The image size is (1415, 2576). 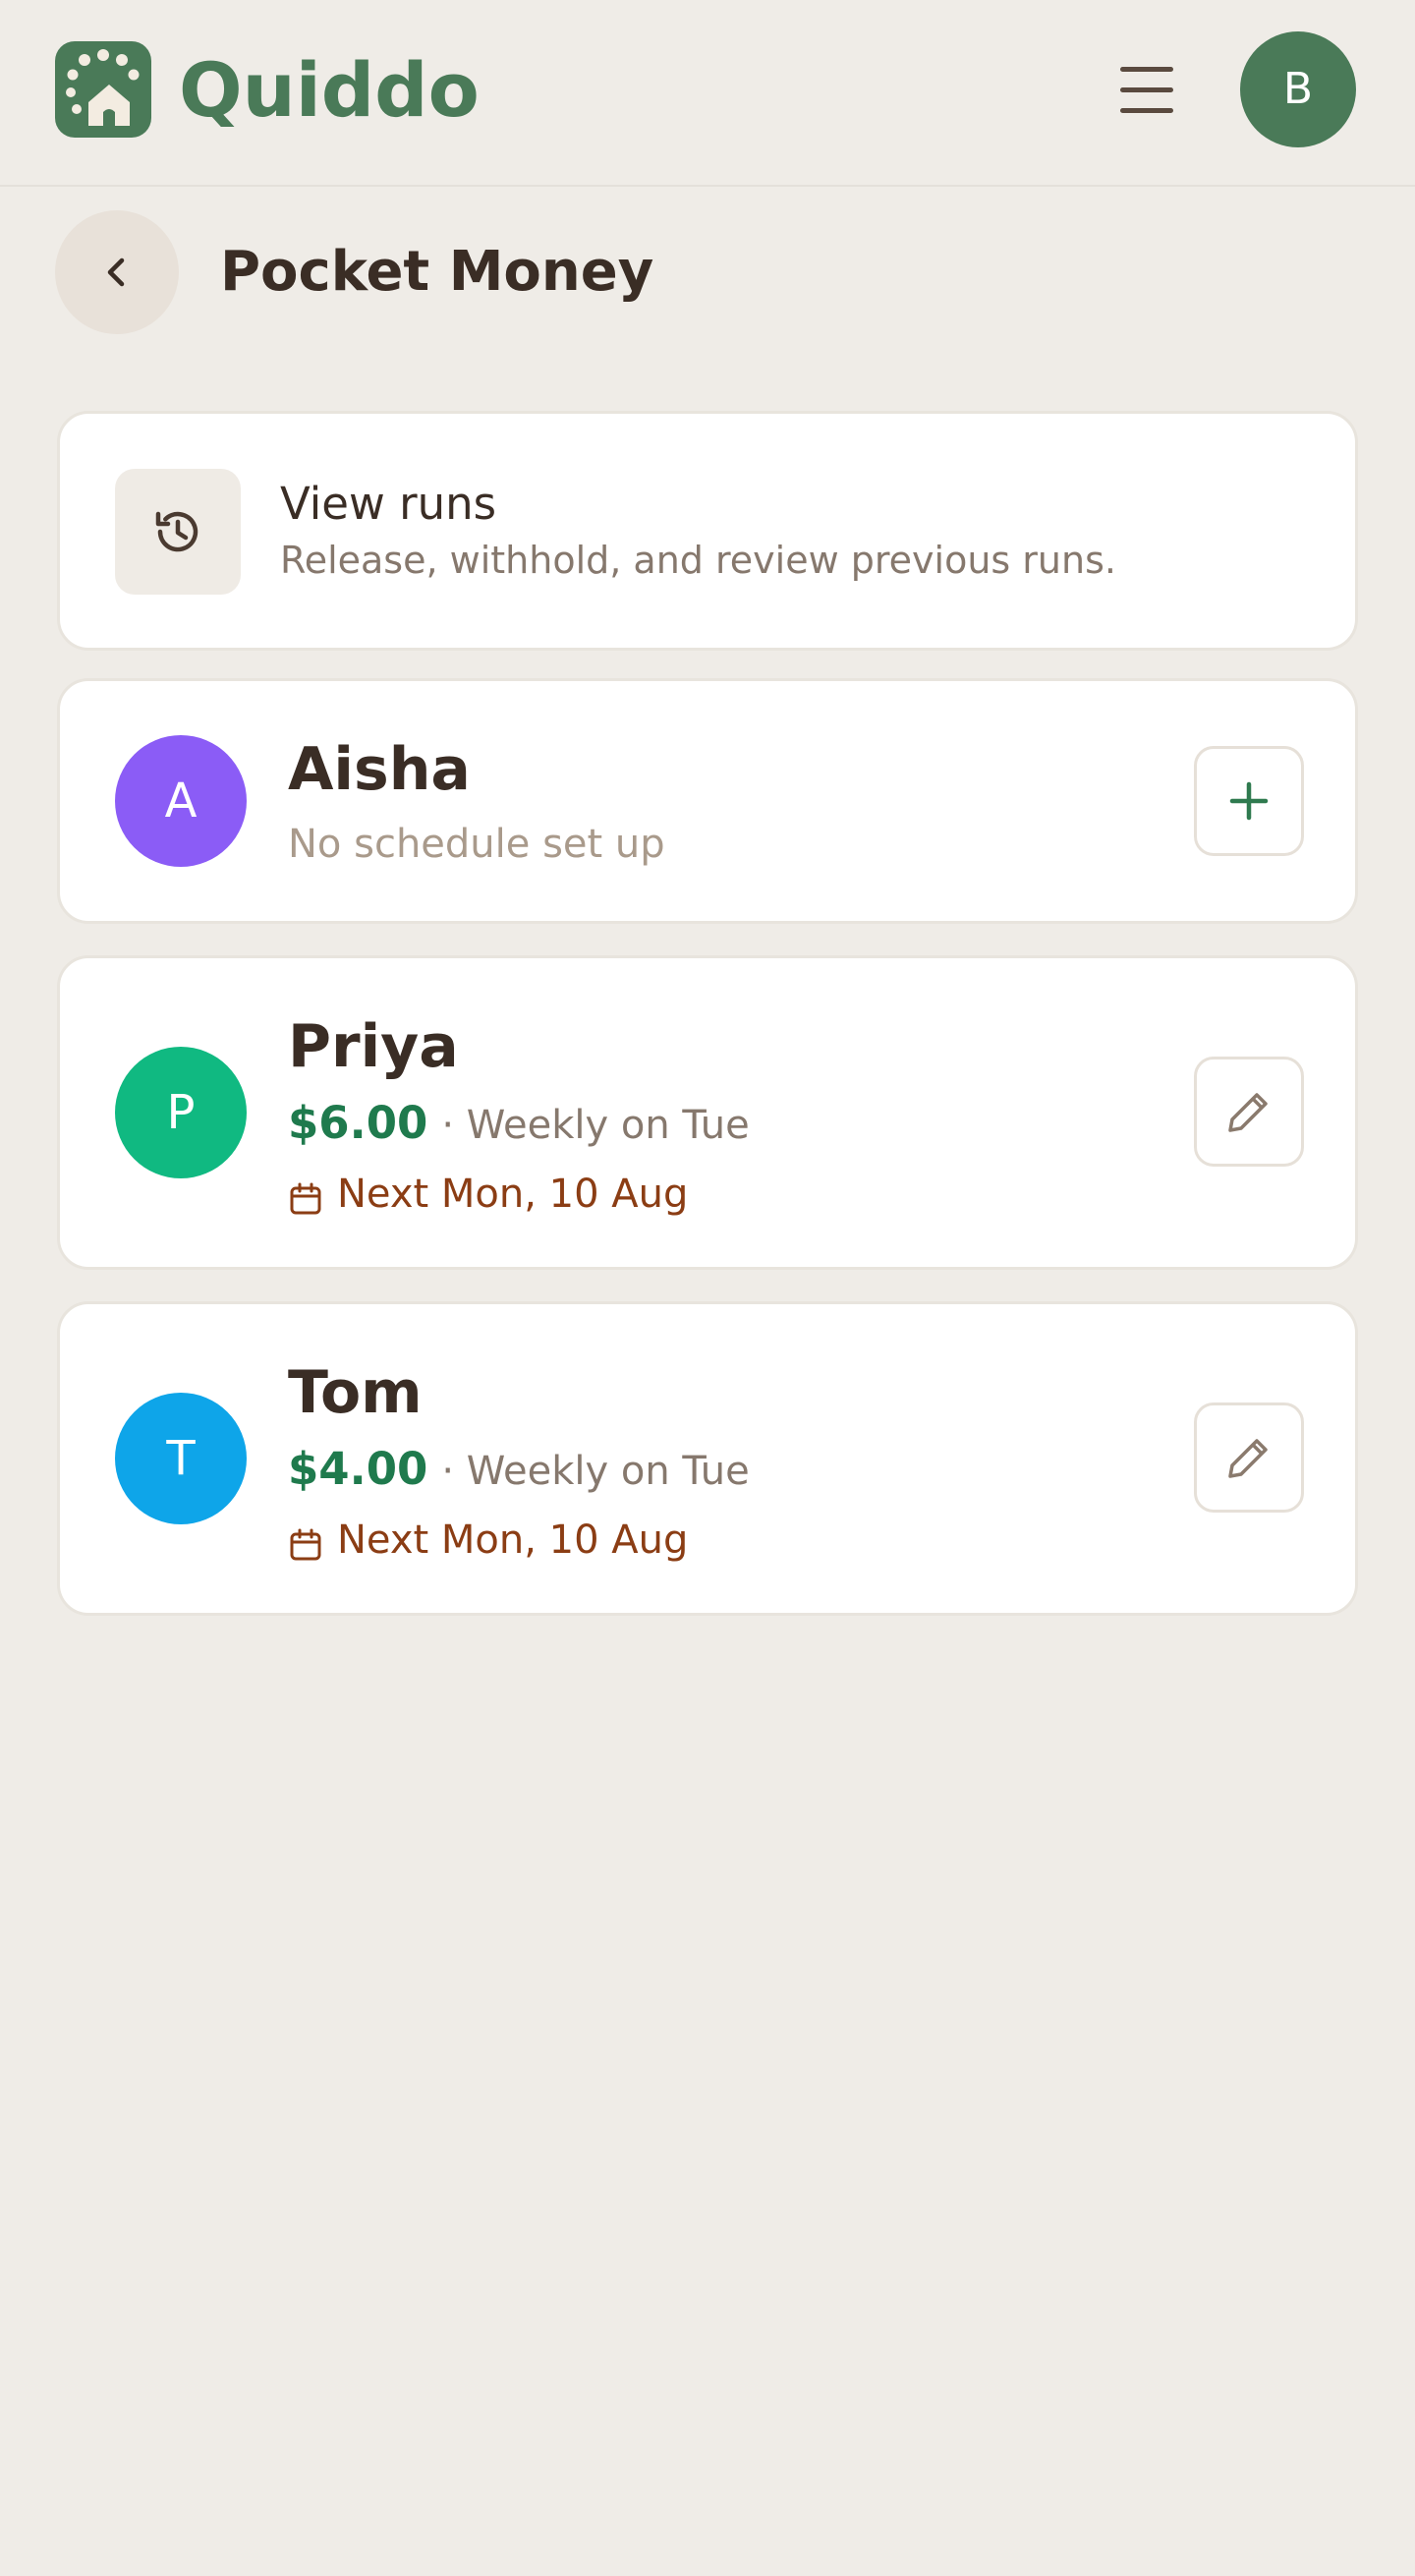 What do you see at coordinates (358, 1469) in the screenshot?
I see `amount: $4.00` at bounding box center [358, 1469].